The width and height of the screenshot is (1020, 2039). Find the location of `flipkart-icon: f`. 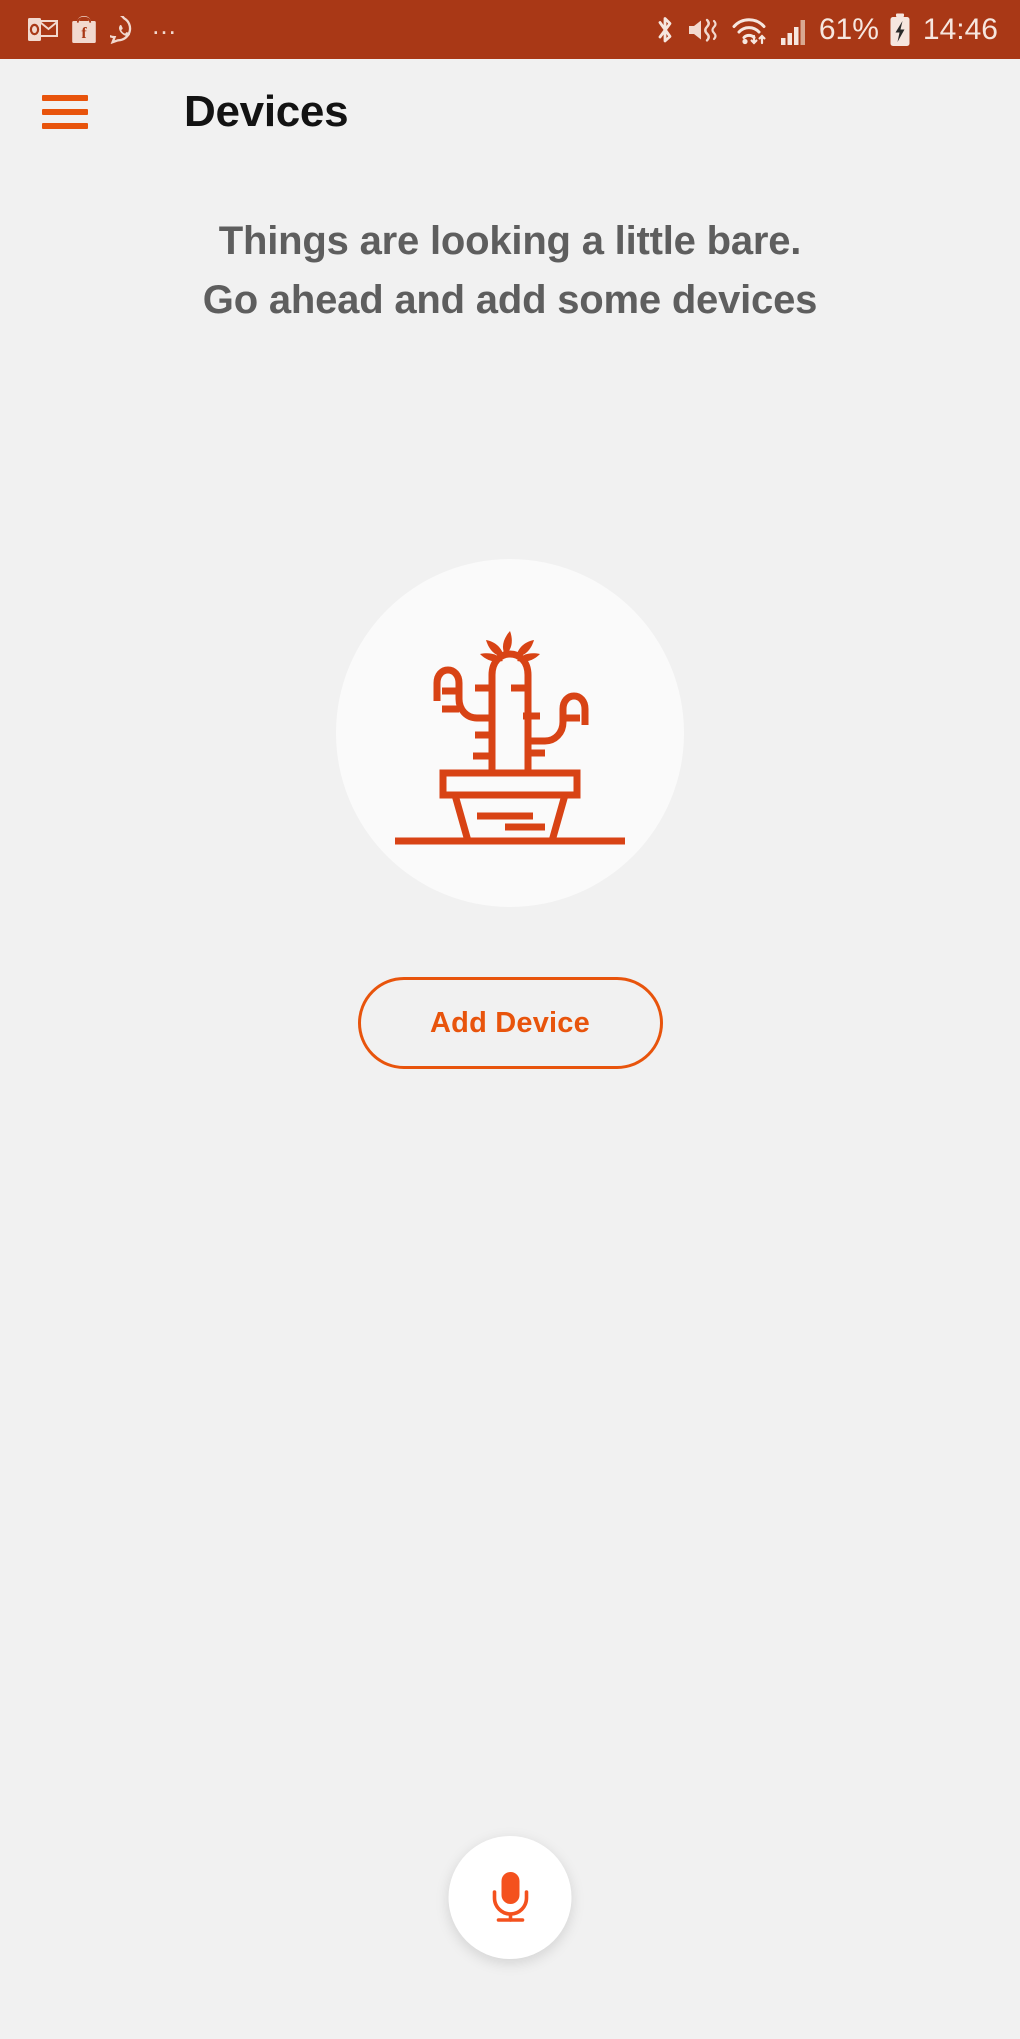

flipkart-icon: f is located at coordinates (84, 29).